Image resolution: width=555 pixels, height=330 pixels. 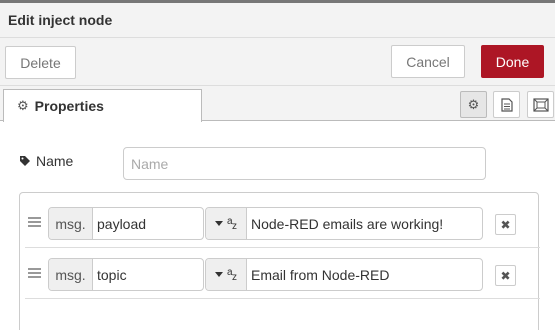 I want to click on tab-properties: ⚙ Properties, so click(x=102, y=105).